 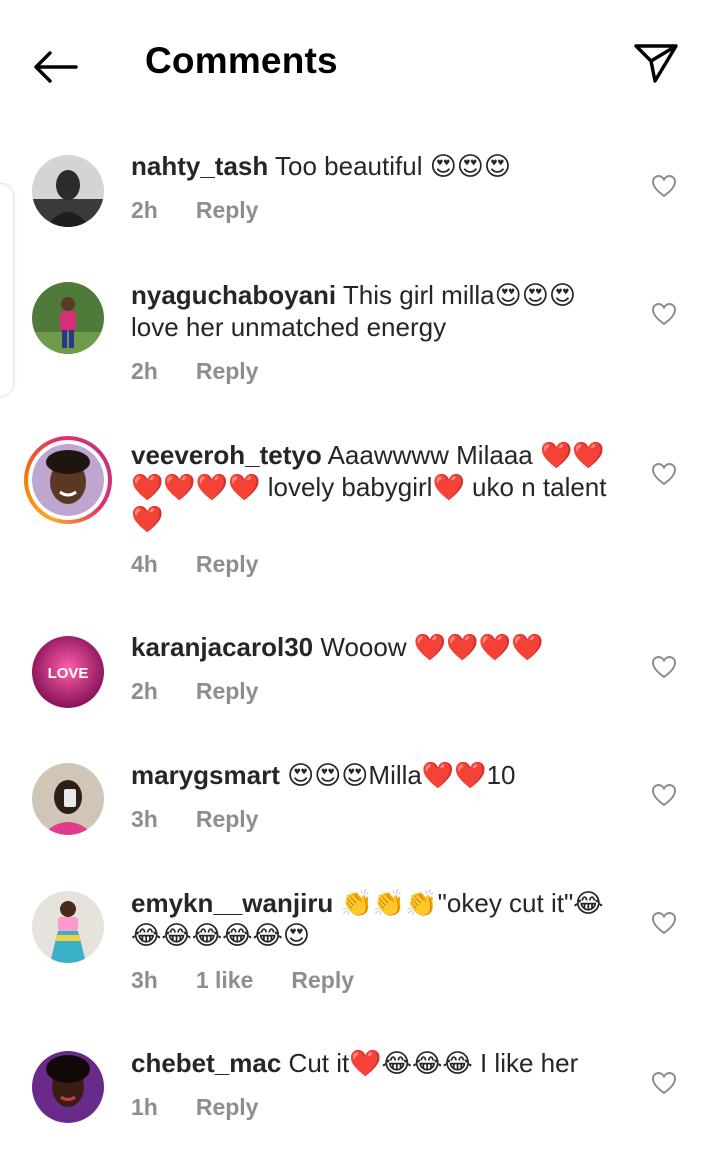 I want to click on comment-body: nahty_tash Too beautiful 😍😍😍, so click(x=376, y=166).